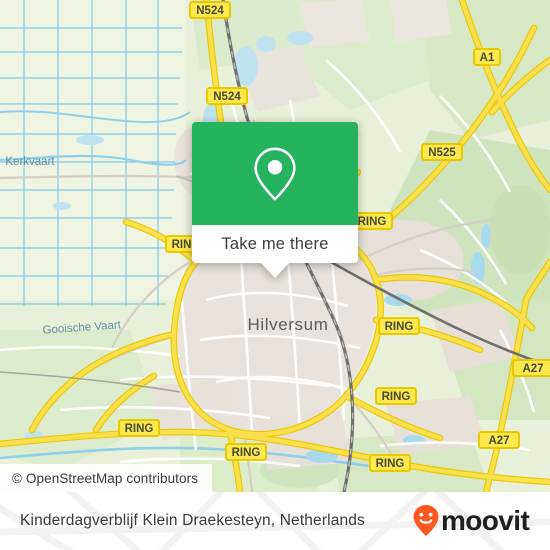  I want to click on map-attribution: © OpenStreetMap contributors, so click(106, 478).